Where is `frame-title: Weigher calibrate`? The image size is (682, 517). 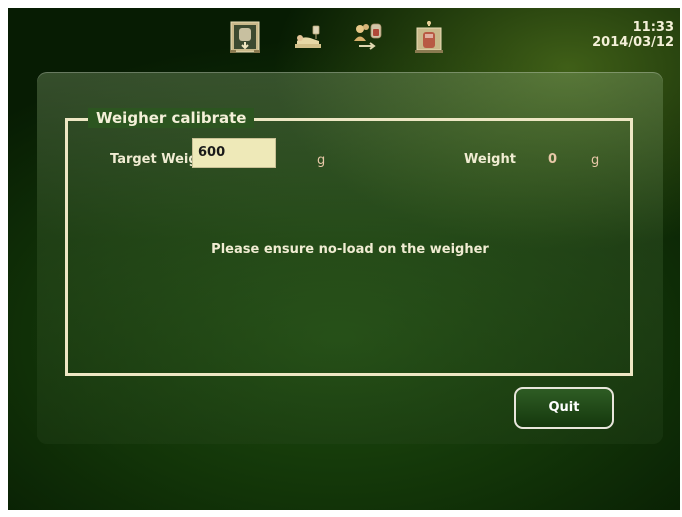
frame-title: Weigher calibrate is located at coordinates (171, 118).